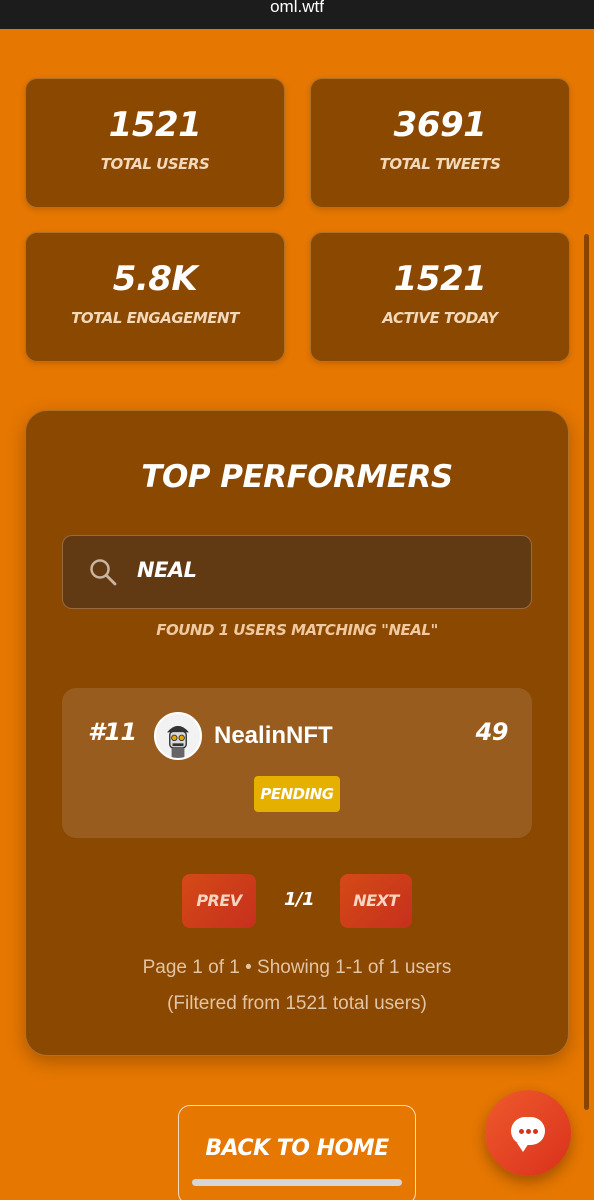 This screenshot has width=594, height=1200. I want to click on stat-label: TOTAL USERS, so click(155, 164).